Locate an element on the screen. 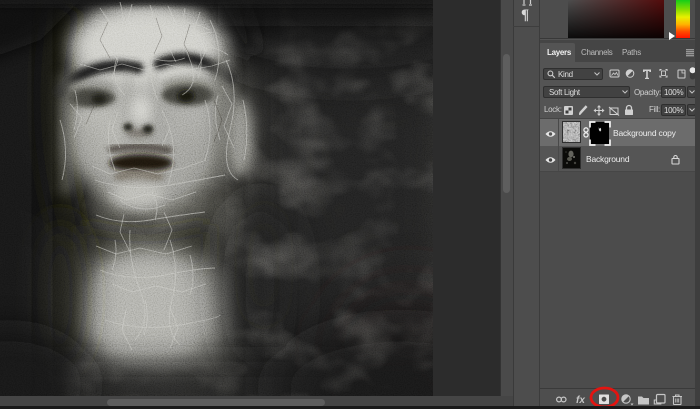 The height and width of the screenshot is (409, 700). svg-text: fx is located at coordinates (580, 400).